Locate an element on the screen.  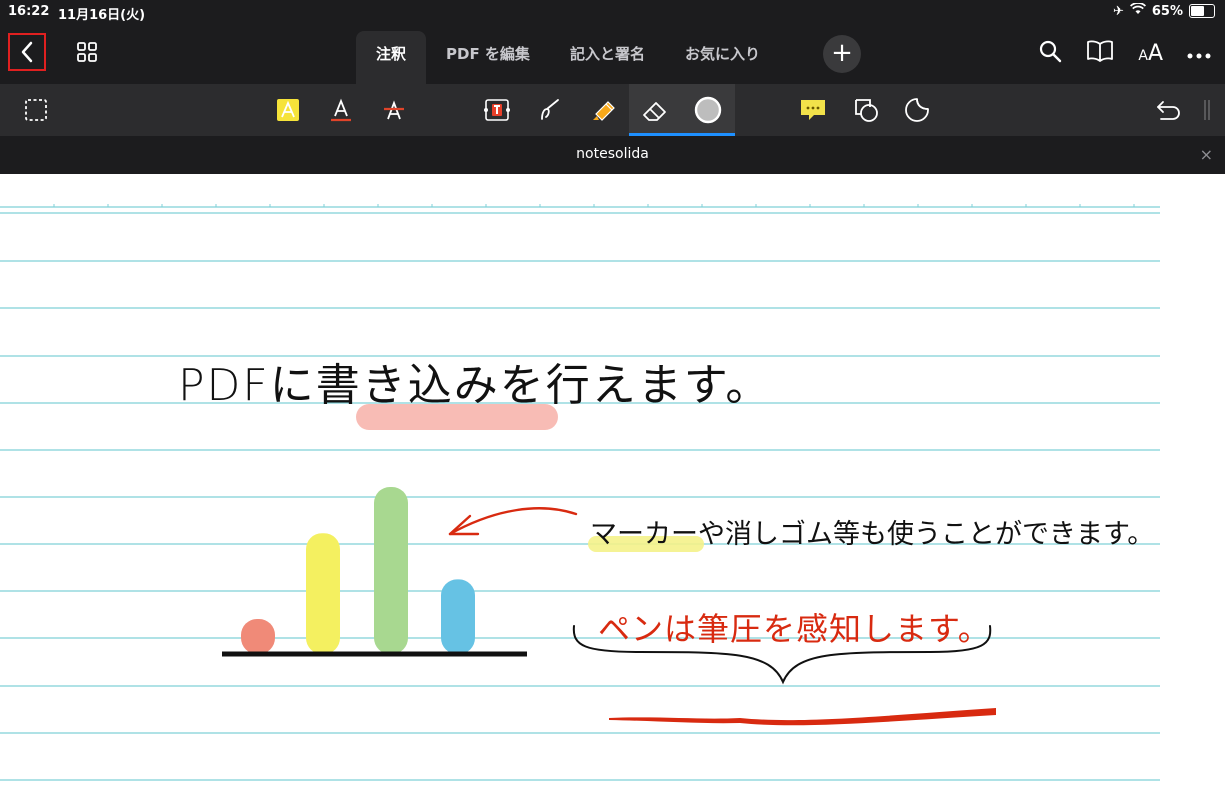
underline-icon is located at coordinates (341, 110).